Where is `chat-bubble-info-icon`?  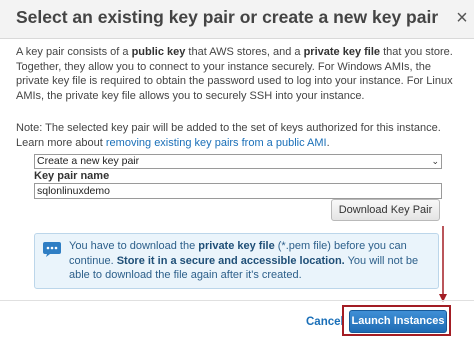 chat-bubble-info-icon is located at coordinates (52, 249).